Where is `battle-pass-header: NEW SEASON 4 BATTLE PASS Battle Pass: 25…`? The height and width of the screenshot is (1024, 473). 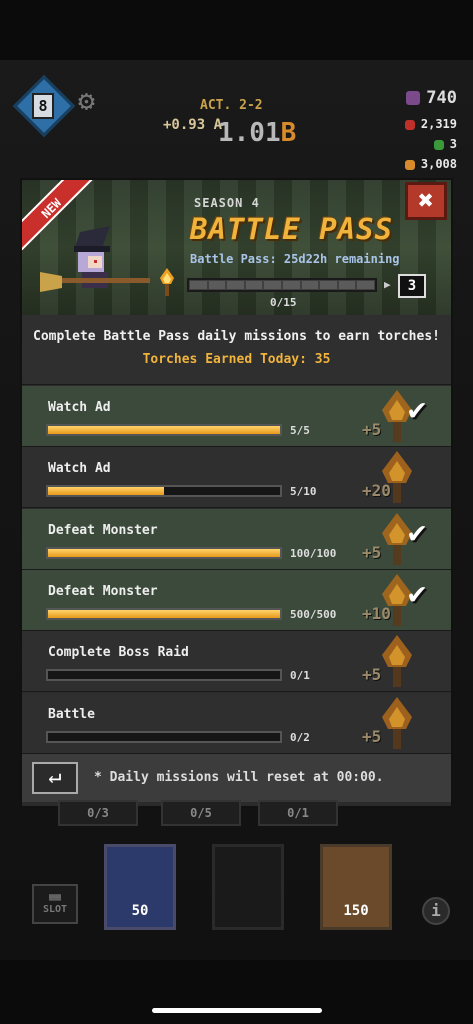
battle-pass-header: NEW SEASON 4 BATTLE PASS Battle Pass: 25… is located at coordinates (236, 247).